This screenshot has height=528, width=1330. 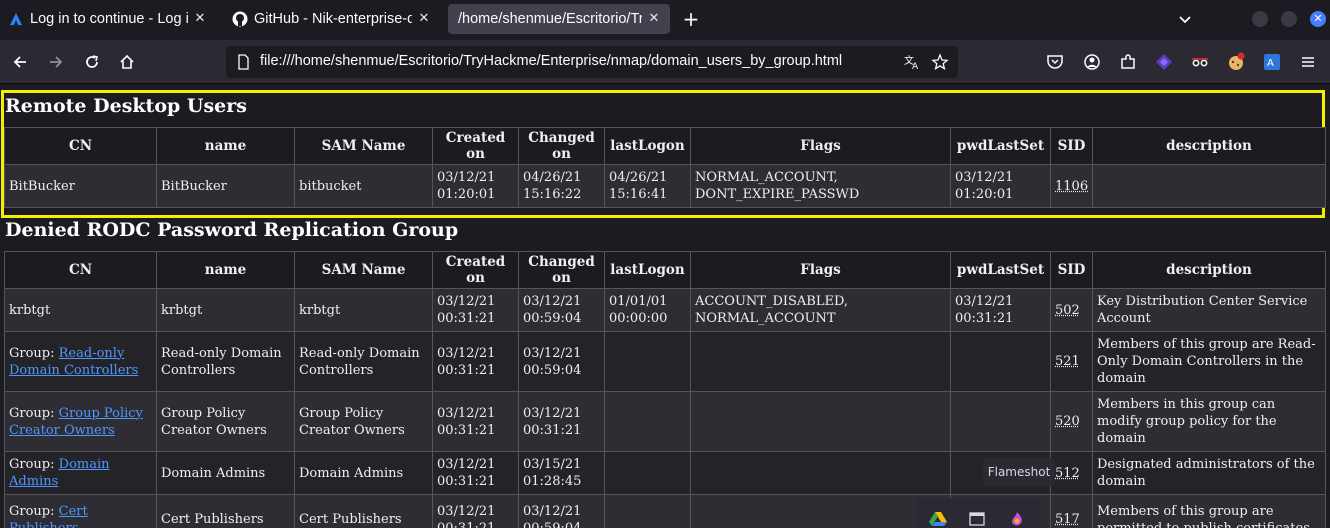 What do you see at coordinates (127, 62) in the screenshot?
I see `home-icon` at bounding box center [127, 62].